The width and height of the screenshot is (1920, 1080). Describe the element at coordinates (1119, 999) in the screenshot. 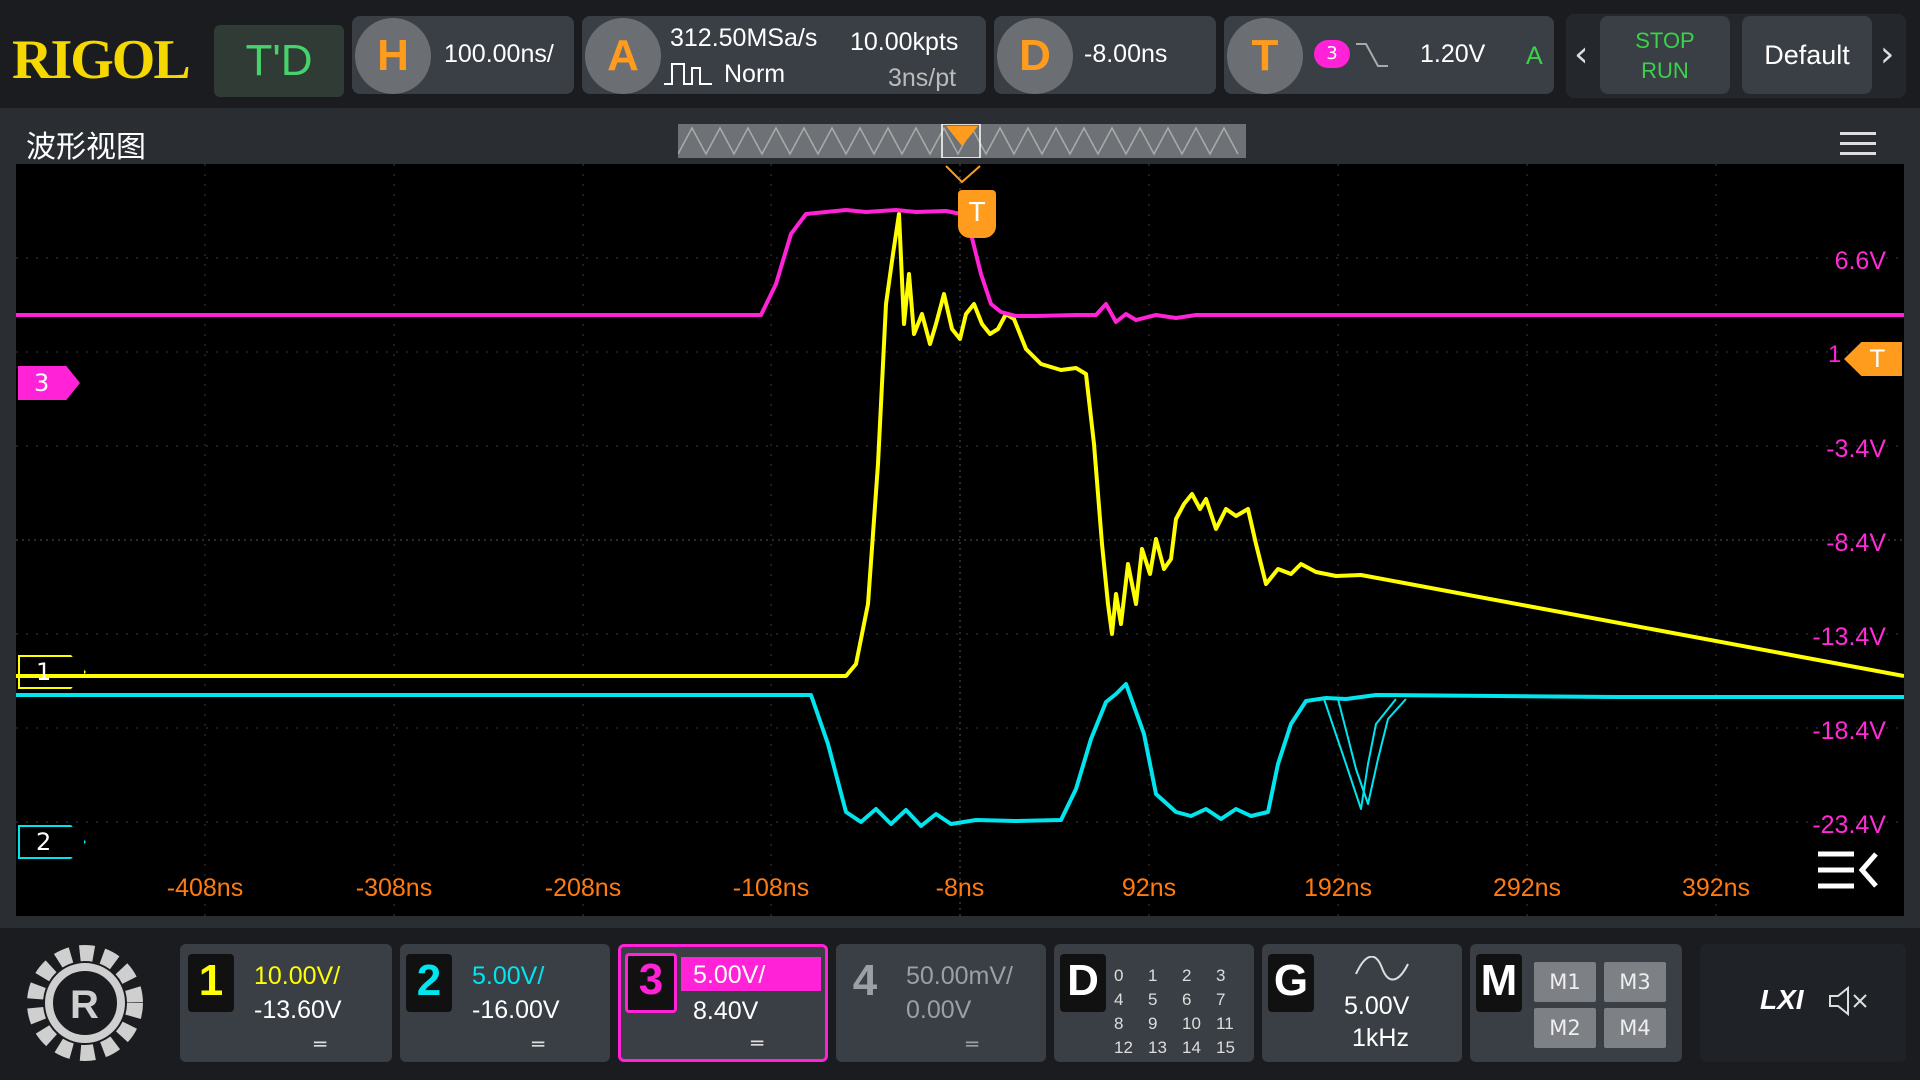

I see `digital-bit: 4` at that location.